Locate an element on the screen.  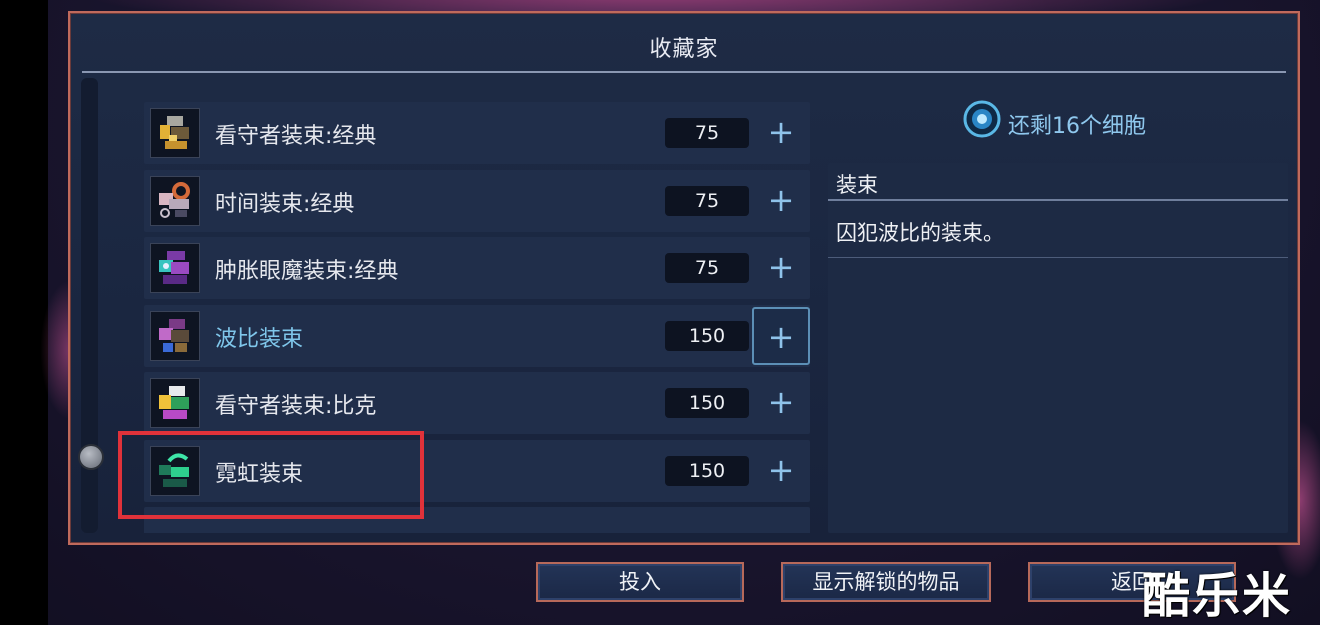
scrollbar-knob is located at coordinates (91, 457).